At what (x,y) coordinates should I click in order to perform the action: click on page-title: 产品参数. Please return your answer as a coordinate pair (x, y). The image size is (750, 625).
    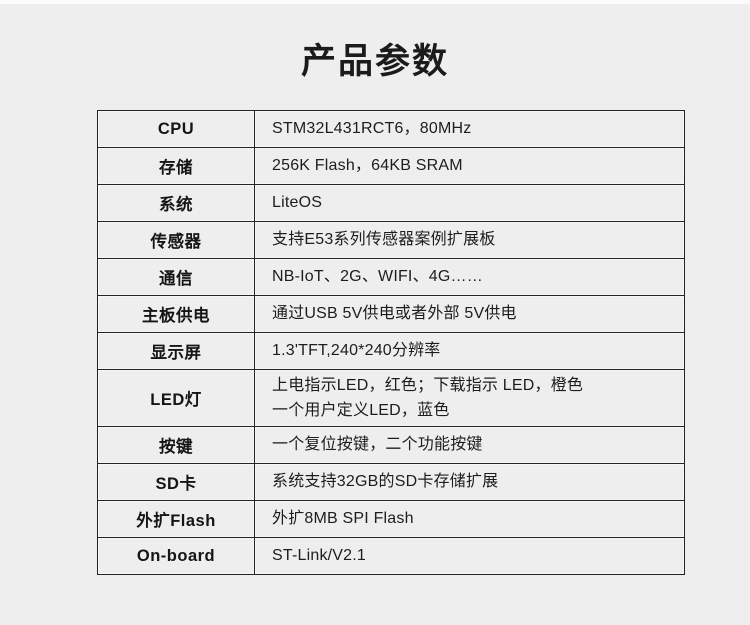
    Looking at the image, I should click on (374, 61).